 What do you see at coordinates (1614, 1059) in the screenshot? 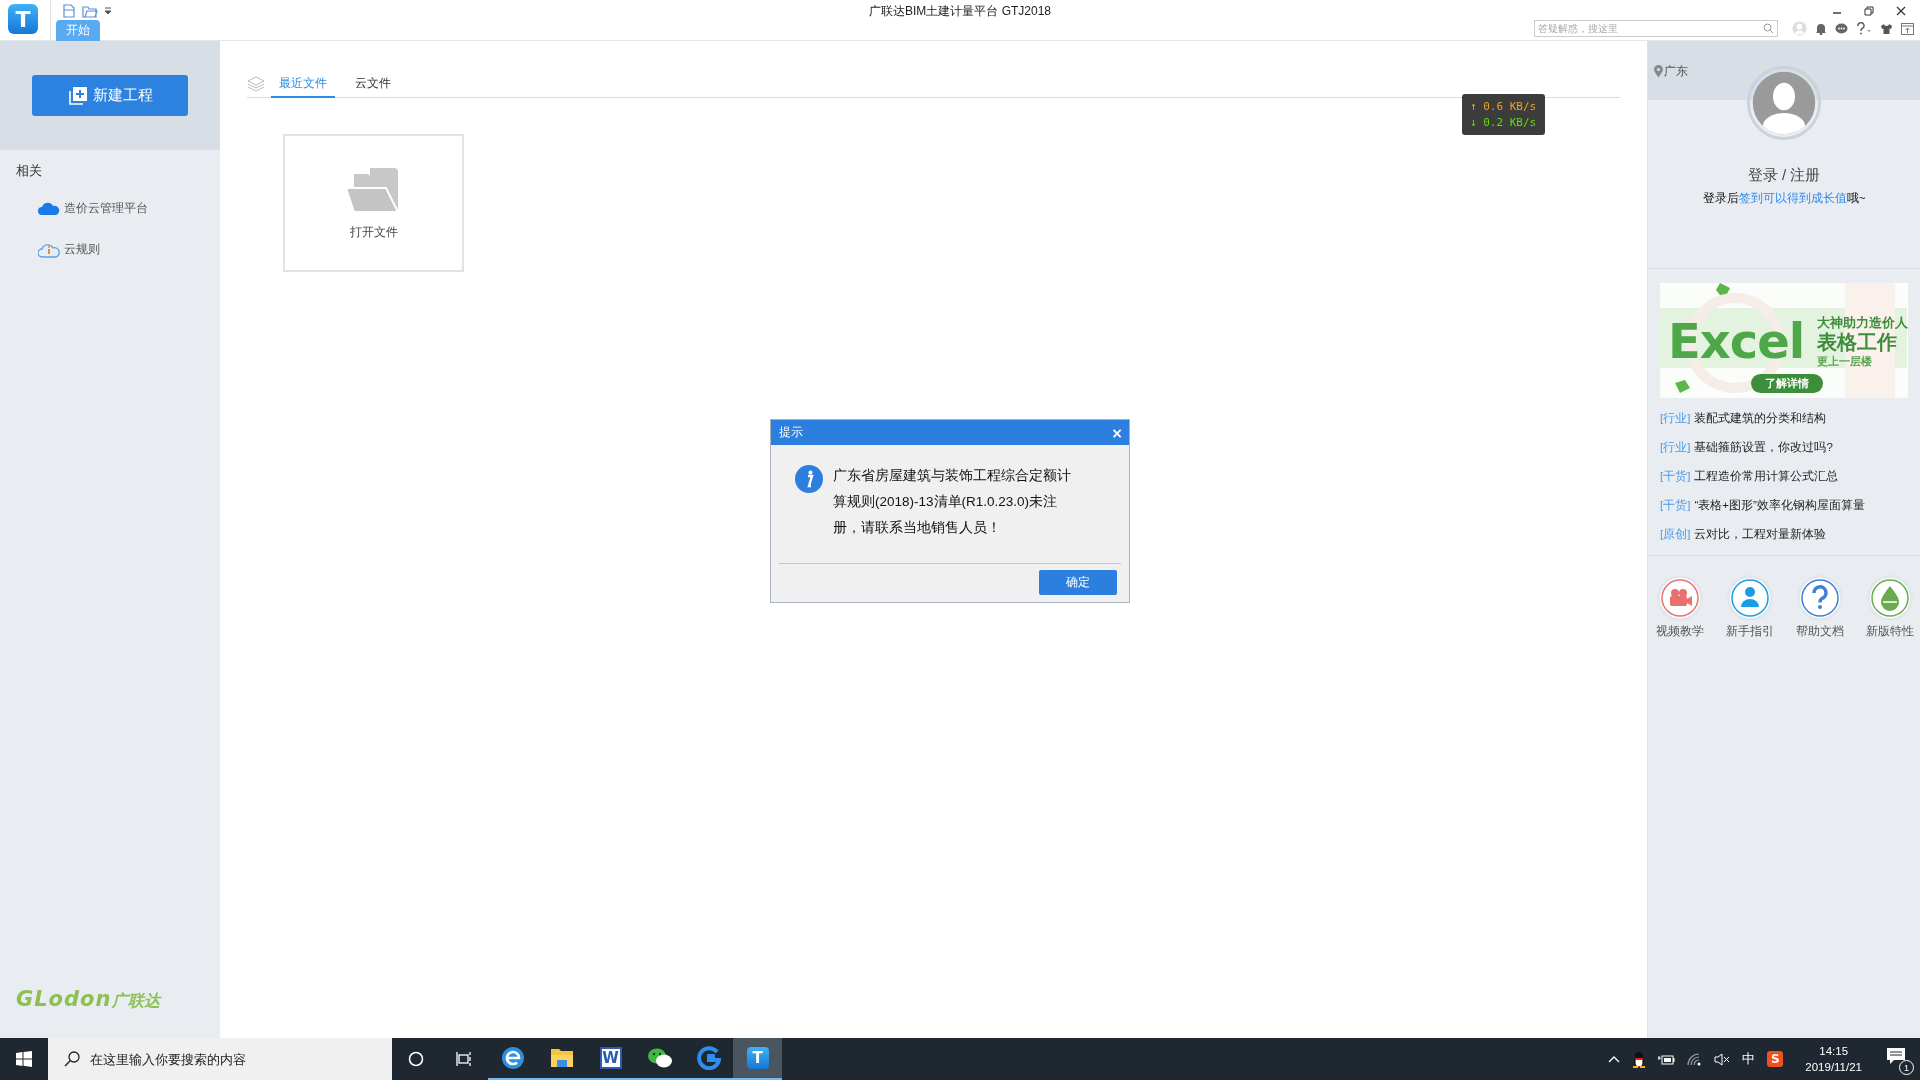
I see `chevron-up-icon` at bounding box center [1614, 1059].